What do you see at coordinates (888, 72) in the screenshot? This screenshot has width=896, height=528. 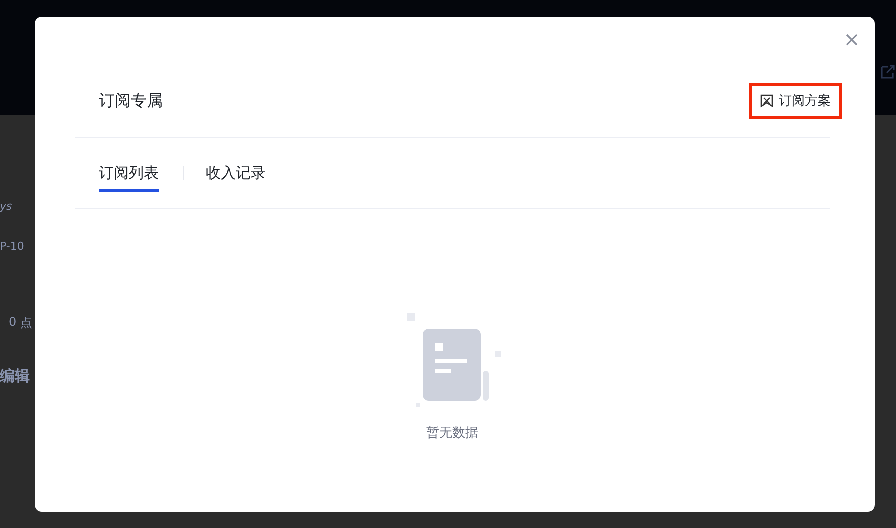 I see `external-link-icon` at bounding box center [888, 72].